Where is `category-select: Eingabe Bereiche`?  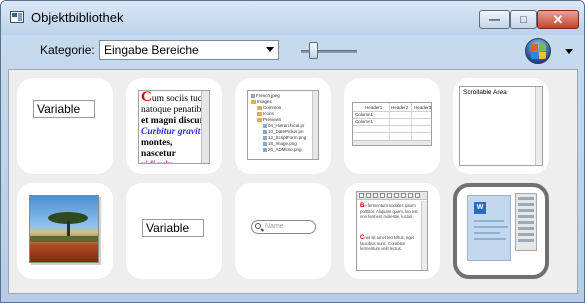
category-select: Eingabe Bereiche is located at coordinates (189, 50).